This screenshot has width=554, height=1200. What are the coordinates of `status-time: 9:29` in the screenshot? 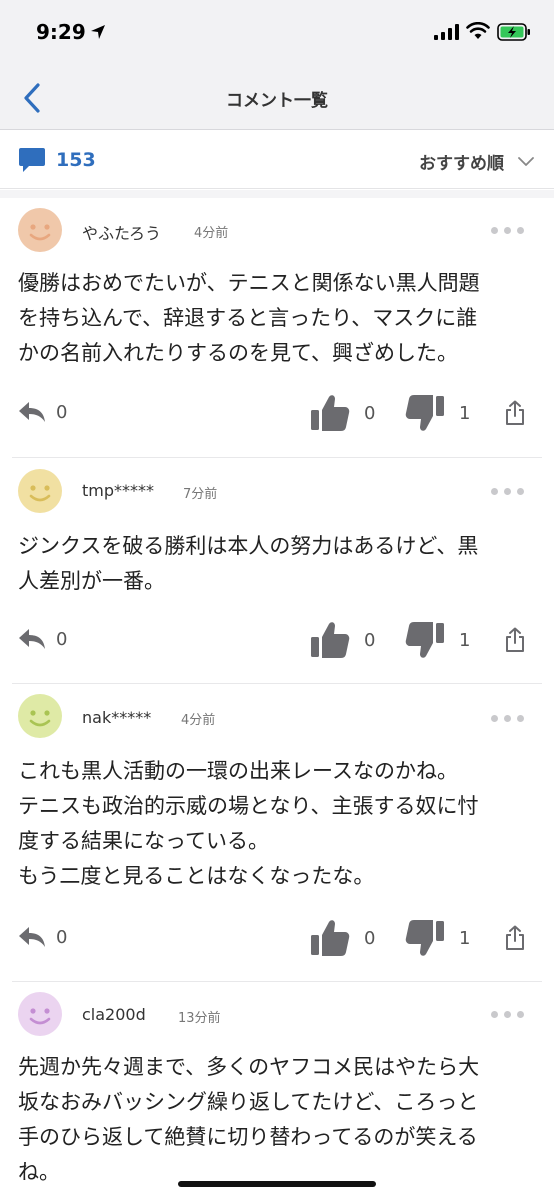 It's located at (61, 32).